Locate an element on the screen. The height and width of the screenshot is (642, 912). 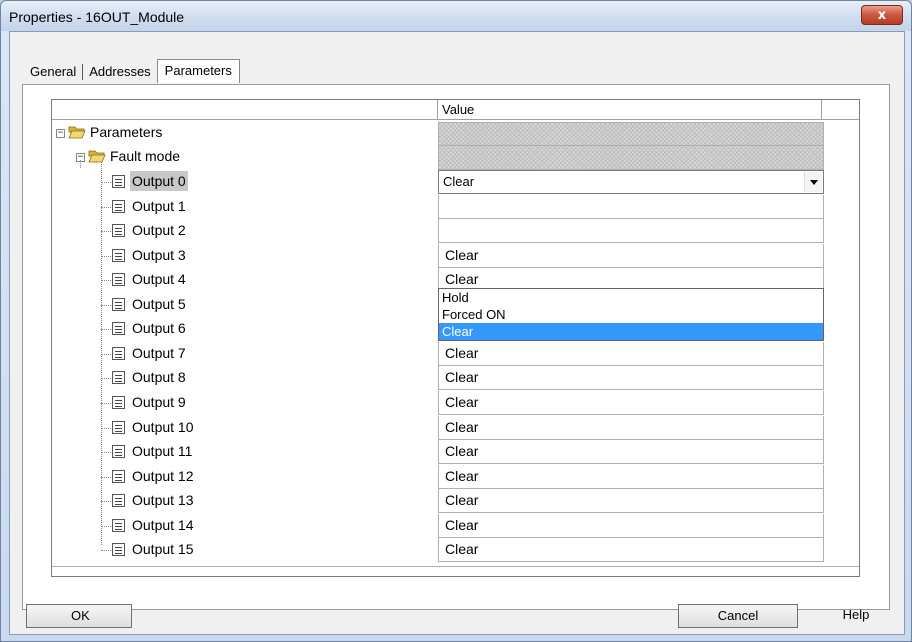
tree-row-output: Output 15 Clear is located at coordinates (455, 550).